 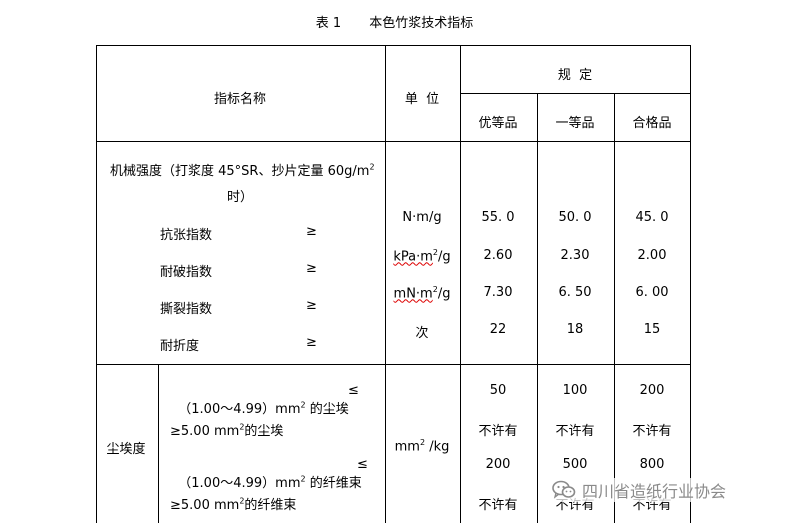 I want to click on mechanical-strength-label: 机械强度（打浆度 45°SR、抄片定量 60g/m2, so click(x=242, y=170).